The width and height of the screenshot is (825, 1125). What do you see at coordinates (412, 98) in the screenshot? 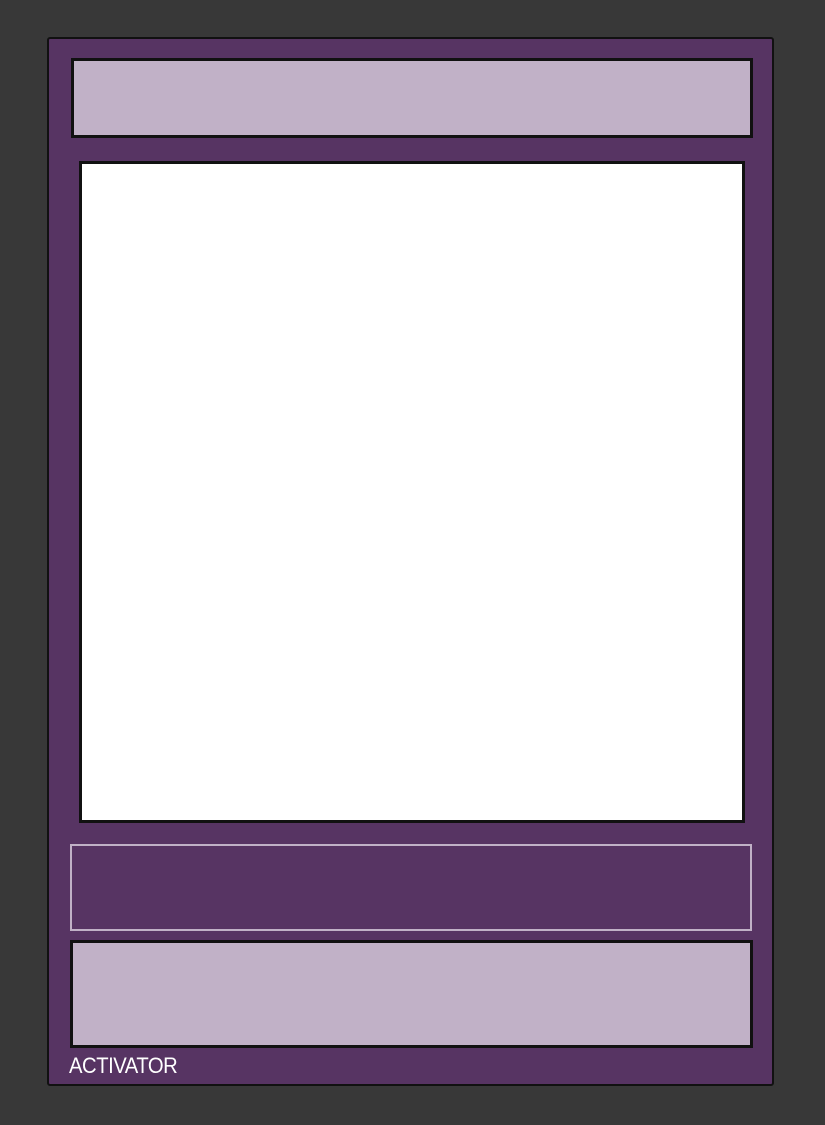
I see `card-title-bar` at bounding box center [412, 98].